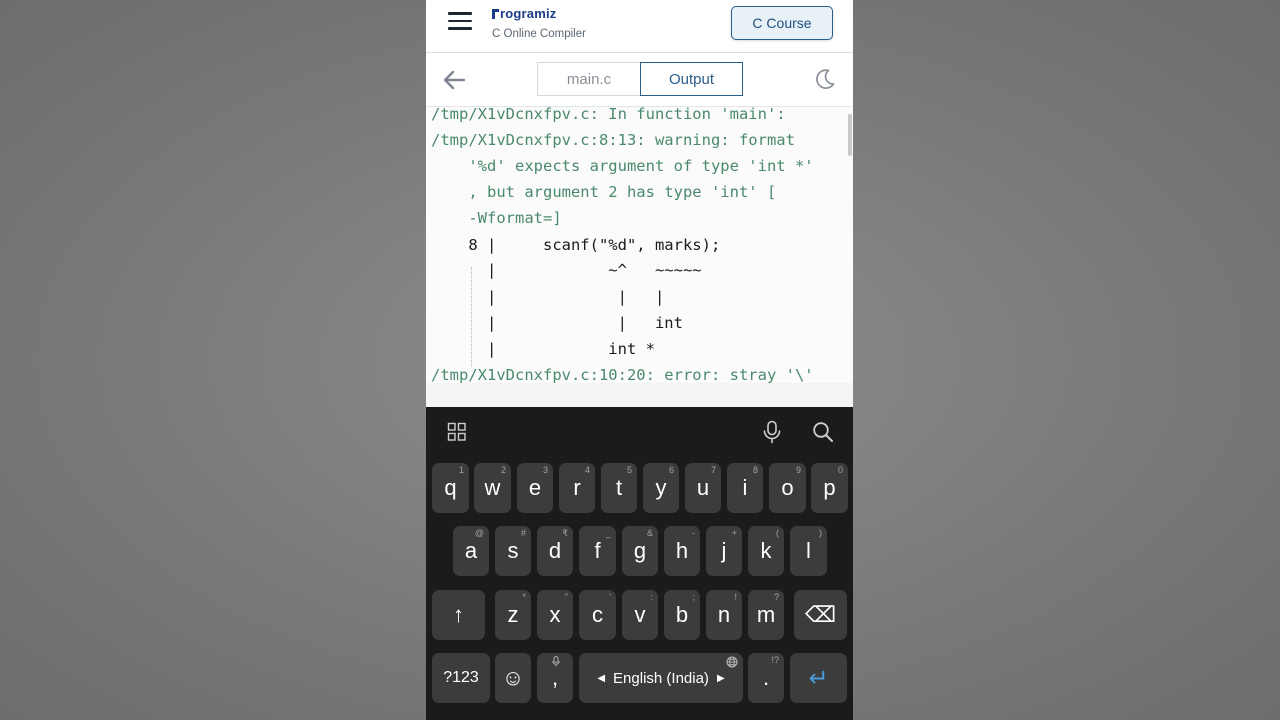 This screenshot has width=1280, height=720. What do you see at coordinates (461, 678) in the screenshot?
I see `numbers-key: ?123` at bounding box center [461, 678].